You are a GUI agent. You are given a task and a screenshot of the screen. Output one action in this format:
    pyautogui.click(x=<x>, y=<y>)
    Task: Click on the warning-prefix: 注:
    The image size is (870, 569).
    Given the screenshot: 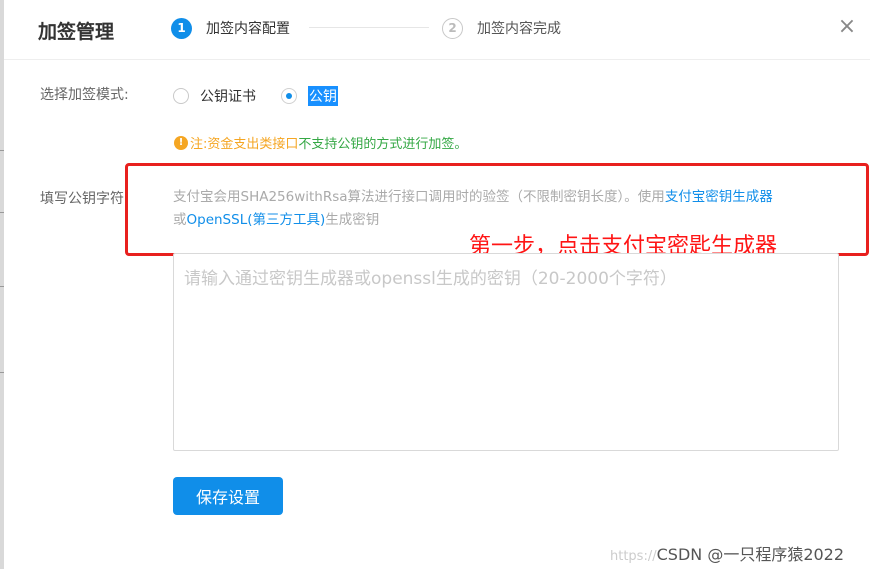 What is the action you would take?
    pyautogui.click(x=199, y=144)
    